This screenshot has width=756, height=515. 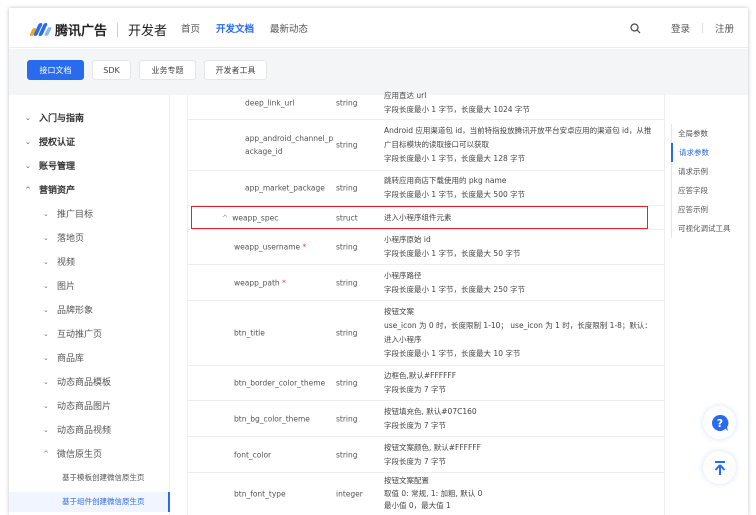 I want to click on sidebar-item: ^ 微信原生页, so click(x=73, y=454).